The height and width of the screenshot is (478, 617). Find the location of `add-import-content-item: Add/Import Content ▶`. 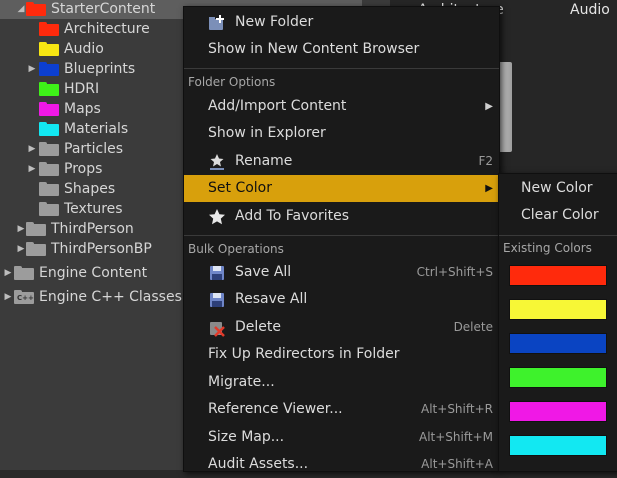

add-import-content-item: Add/Import Content ▶ is located at coordinates (341, 106).